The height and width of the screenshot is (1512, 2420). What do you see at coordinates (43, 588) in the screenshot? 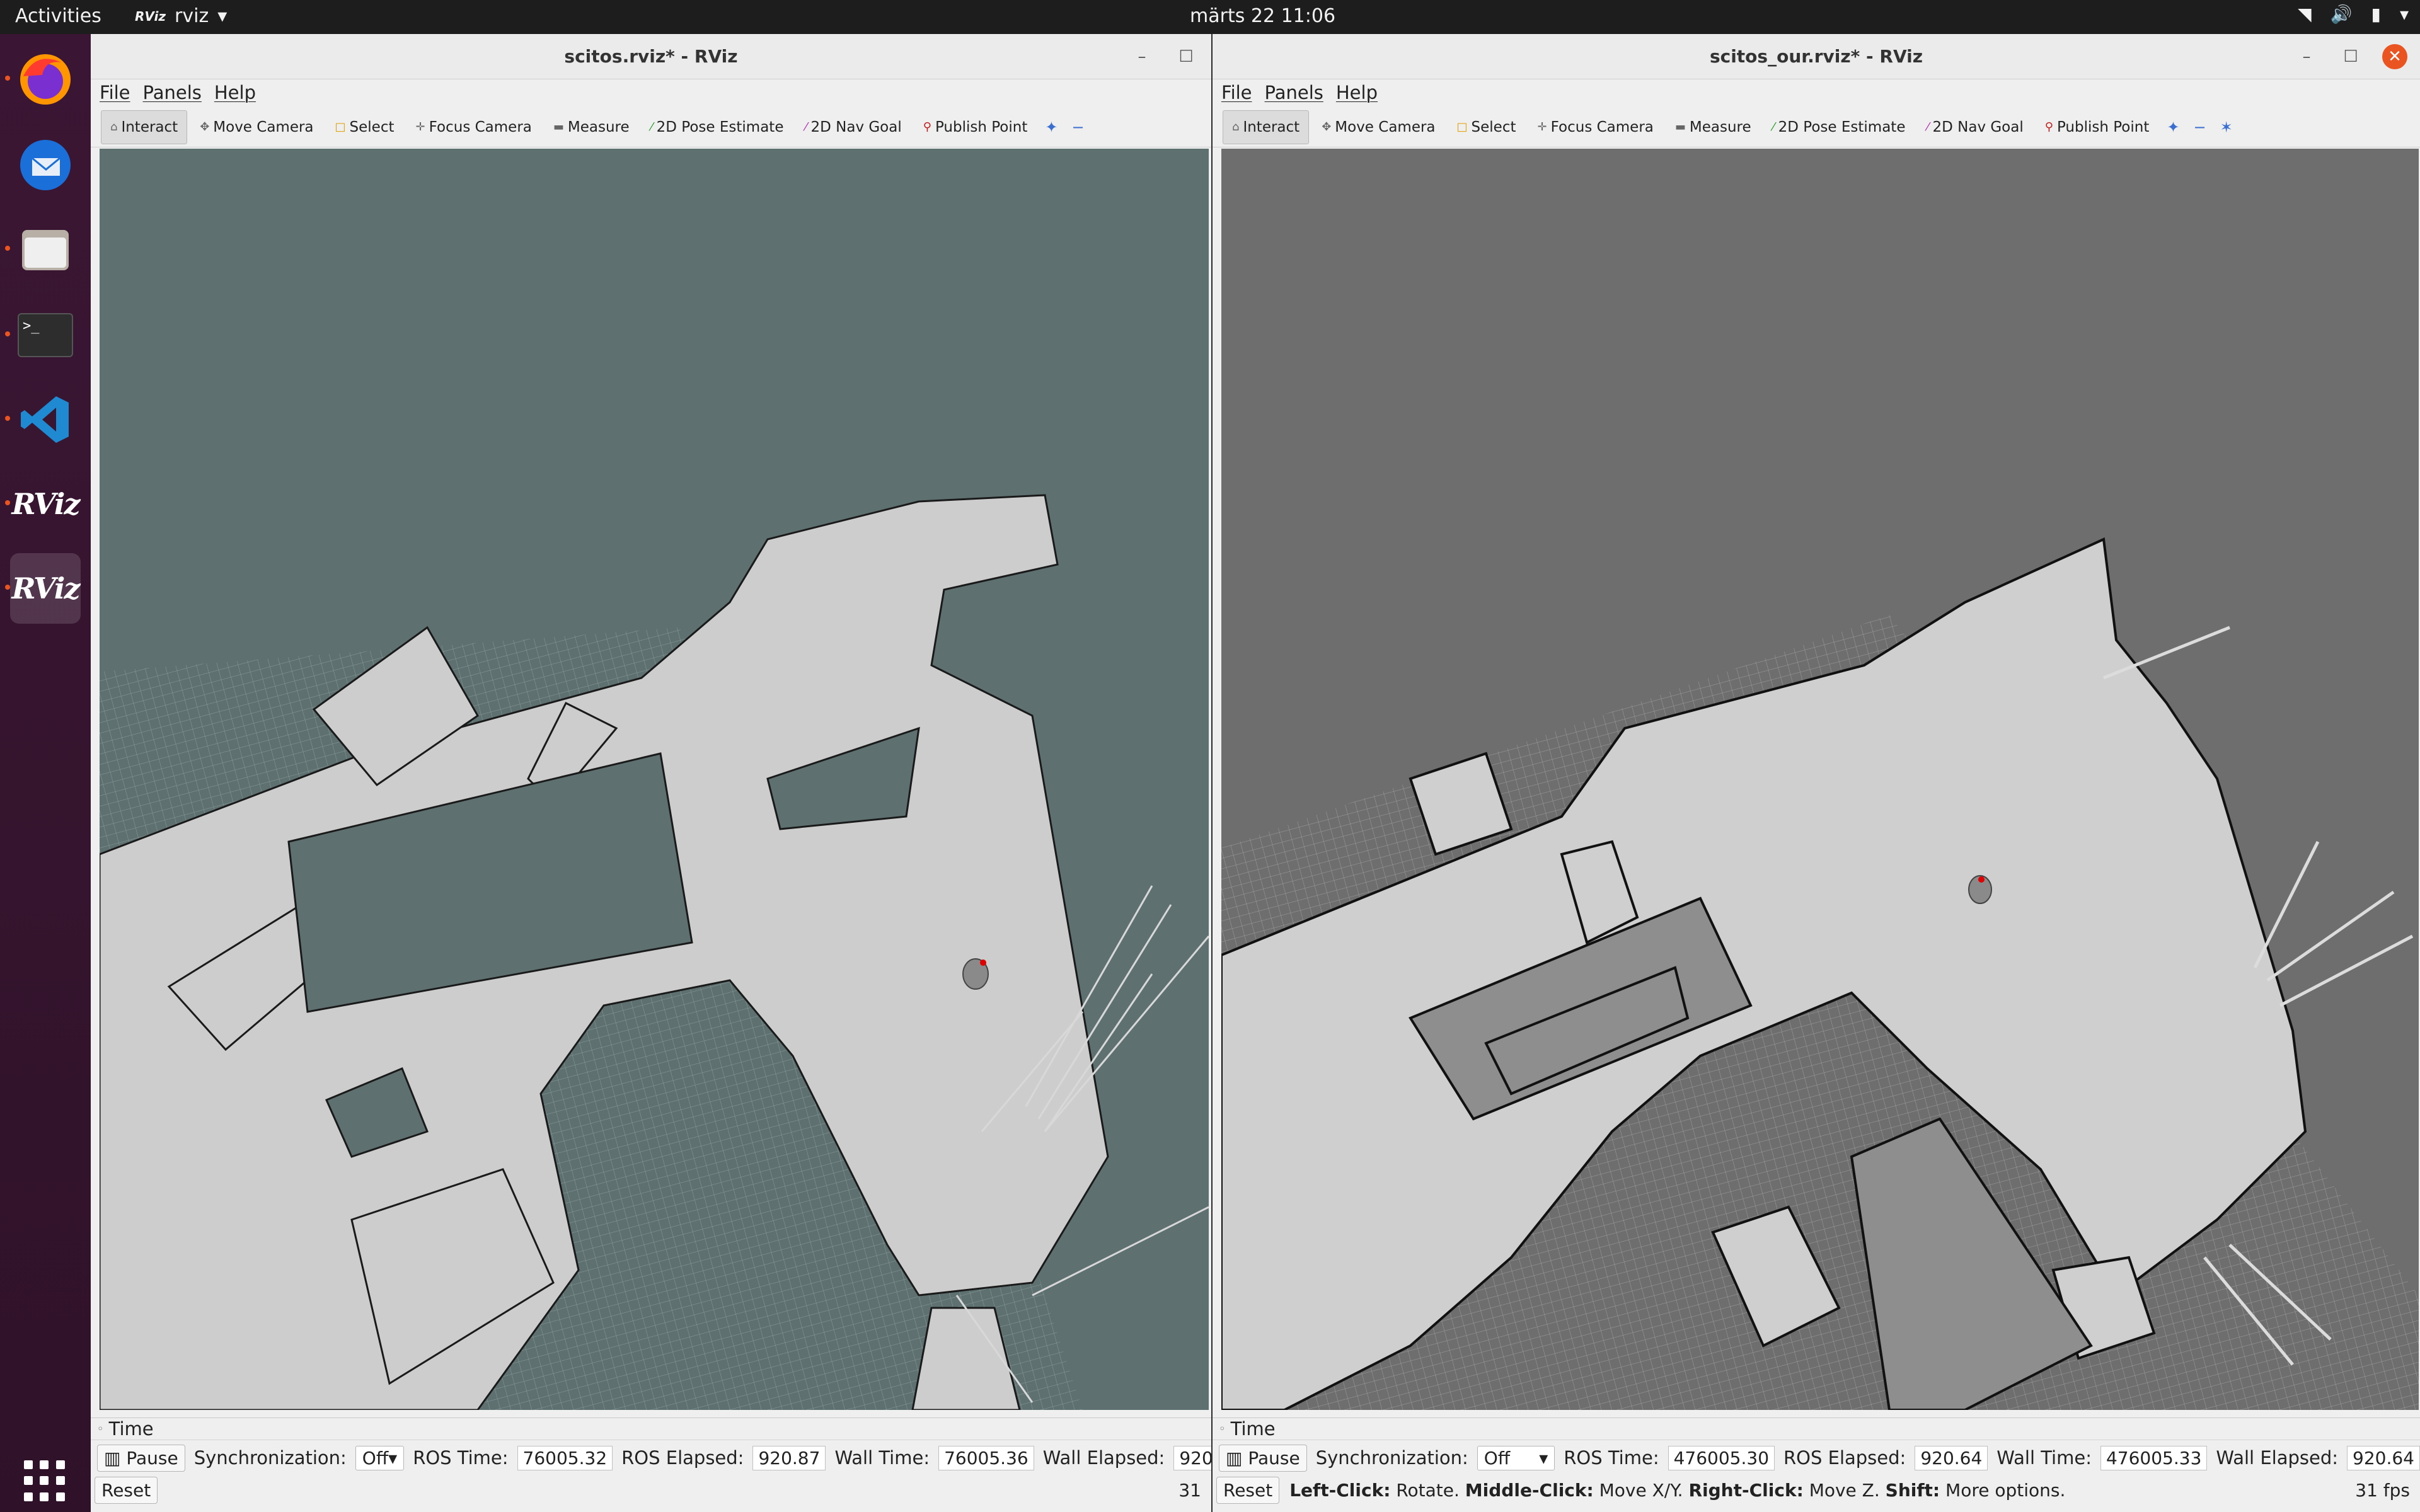
I see `dock-item-rviz-2: RViz` at bounding box center [43, 588].